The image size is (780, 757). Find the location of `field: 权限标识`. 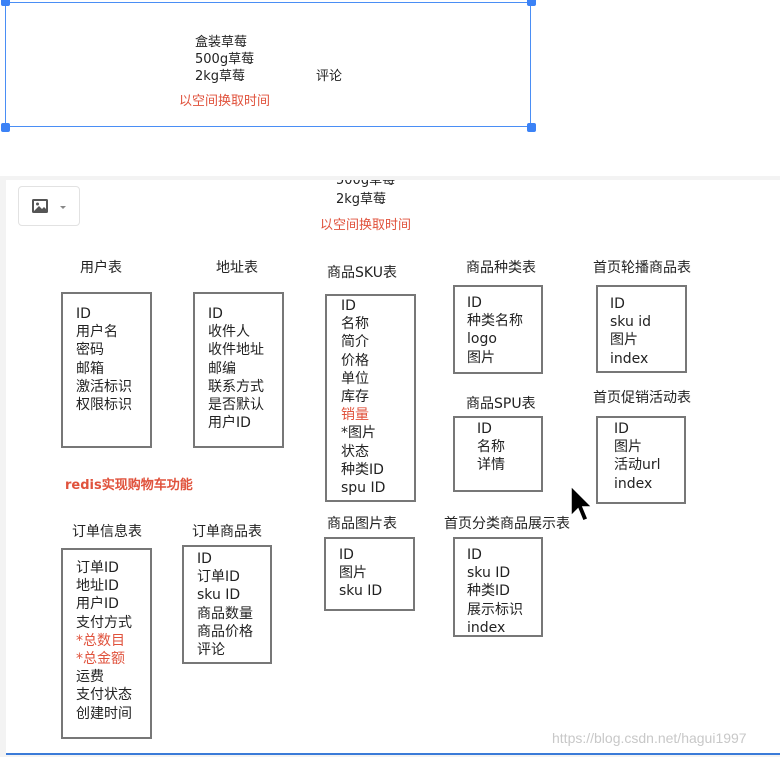

field: 权限标识 is located at coordinates (104, 405).